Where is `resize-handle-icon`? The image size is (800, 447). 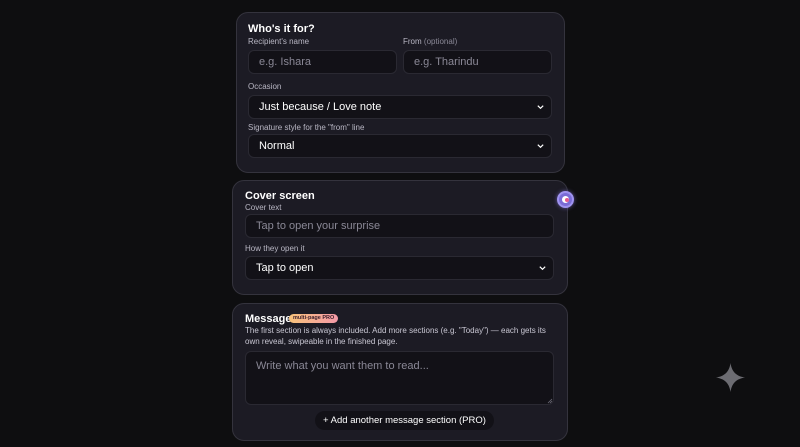
resize-handle-icon is located at coordinates (550, 401).